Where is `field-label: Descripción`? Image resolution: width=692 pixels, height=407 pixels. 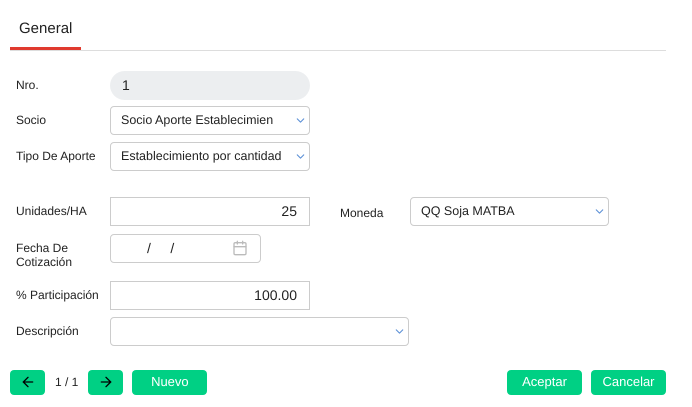 field-label: Descripción is located at coordinates (47, 330).